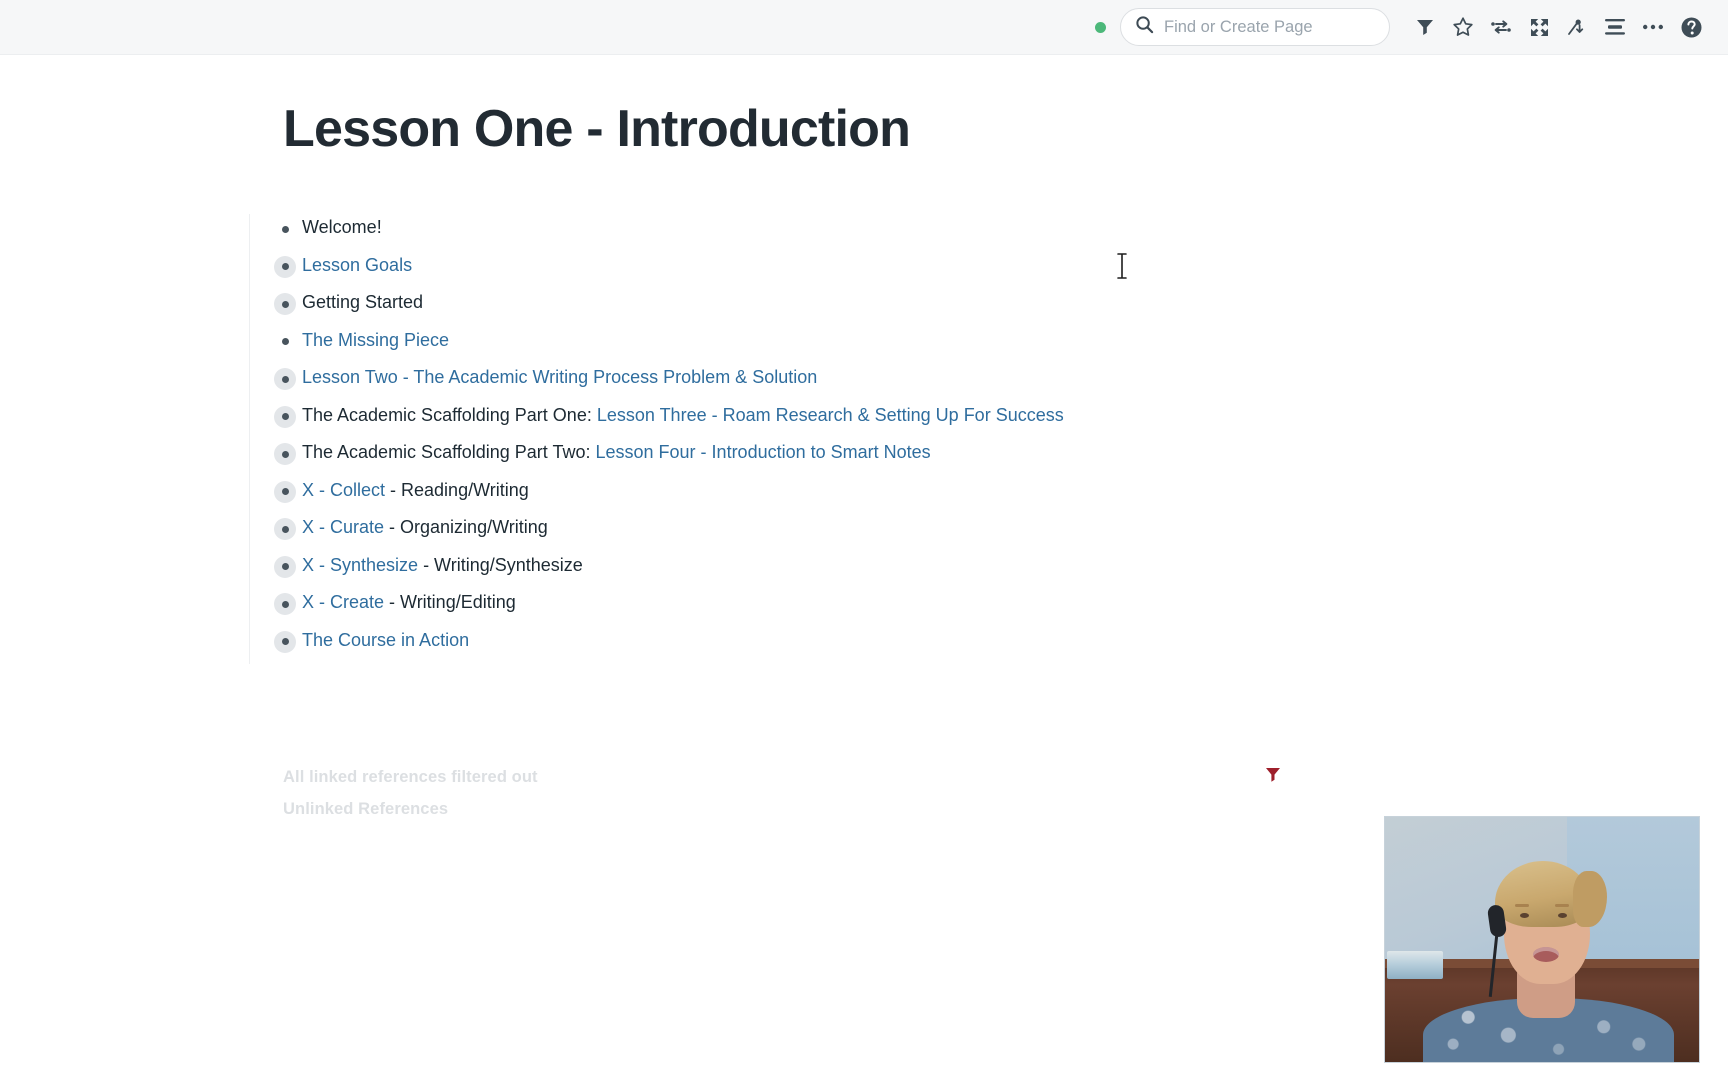  I want to click on outline-block: The Missing Piece, so click(840, 346).